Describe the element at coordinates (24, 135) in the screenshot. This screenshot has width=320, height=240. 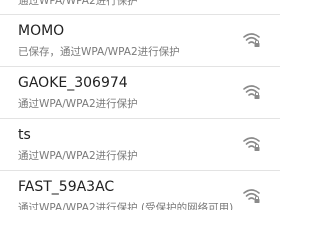
I see `network-ssid: ts` at that location.